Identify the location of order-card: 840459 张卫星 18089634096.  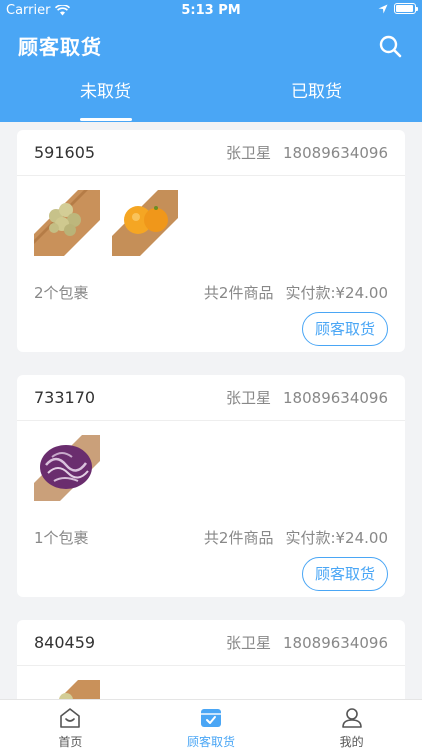
(211, 659).